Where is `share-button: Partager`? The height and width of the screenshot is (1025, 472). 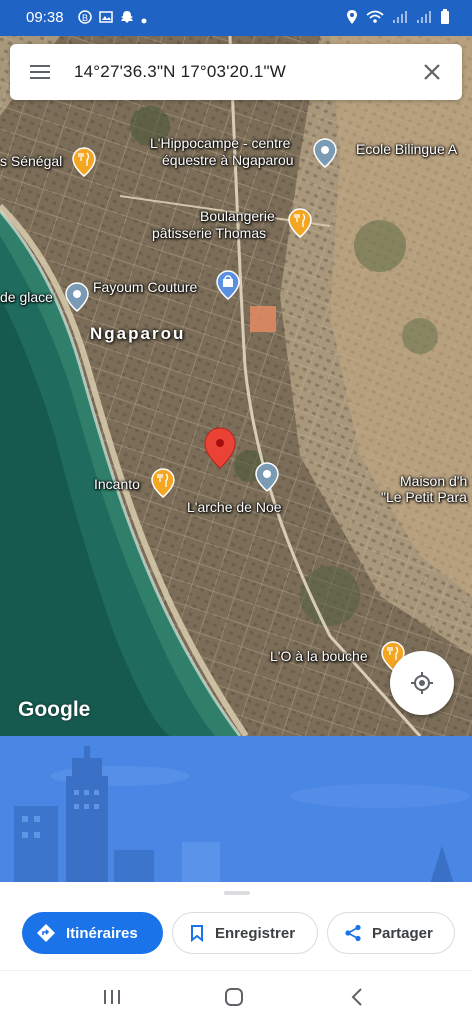 share-button: Partager is located at coordinates (391, 933).